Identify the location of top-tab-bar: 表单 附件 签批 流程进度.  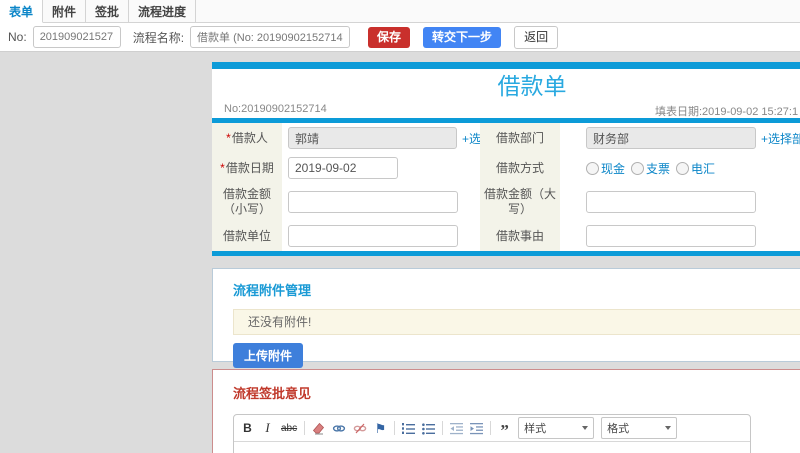
(400, 11).